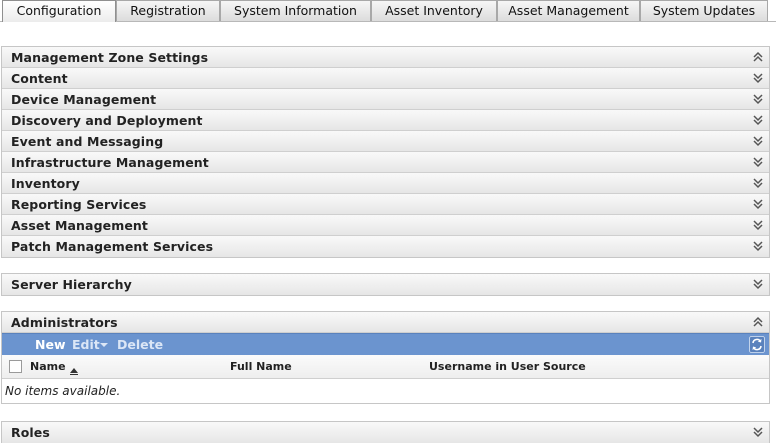 Image resolution: width=776 pixels, height=443 pixels. Describe the element at coordinates (110, 162) in the screenshot. I see `settings-item-label: Infrastructure Management` at that location.